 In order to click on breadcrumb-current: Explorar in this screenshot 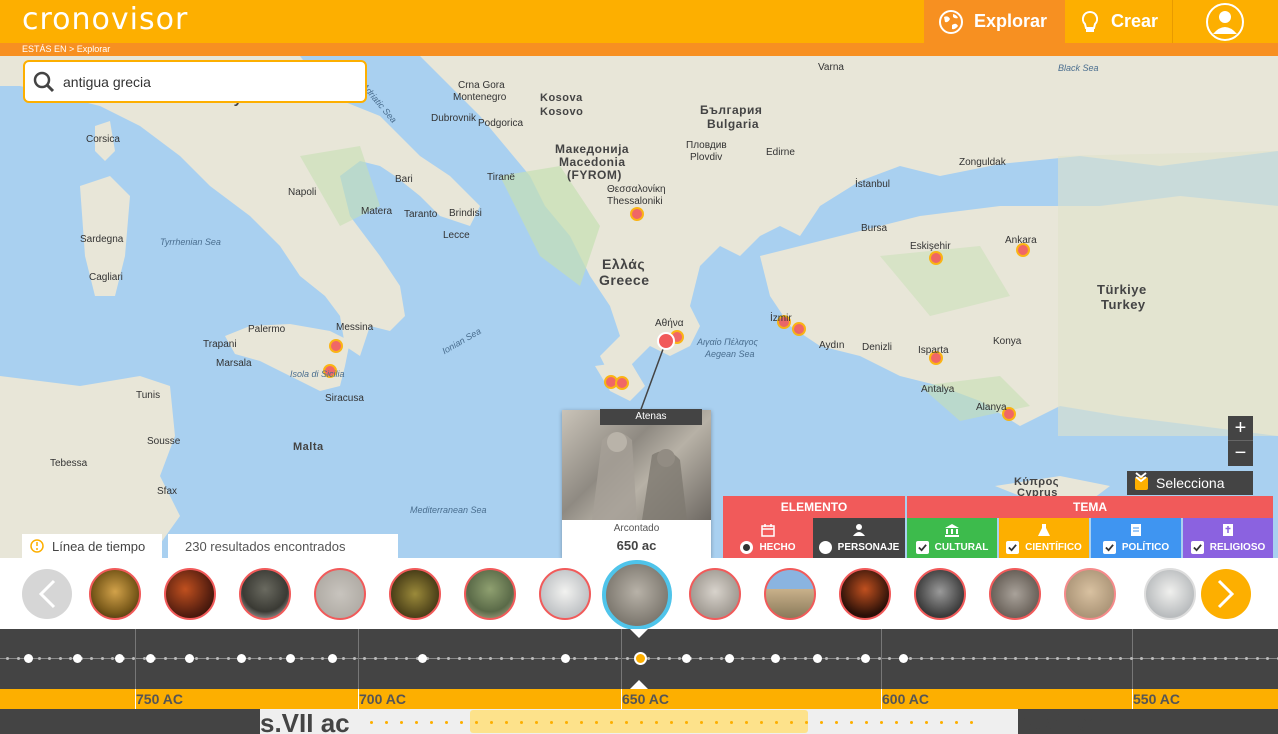, I will do `click(94, 49)`.